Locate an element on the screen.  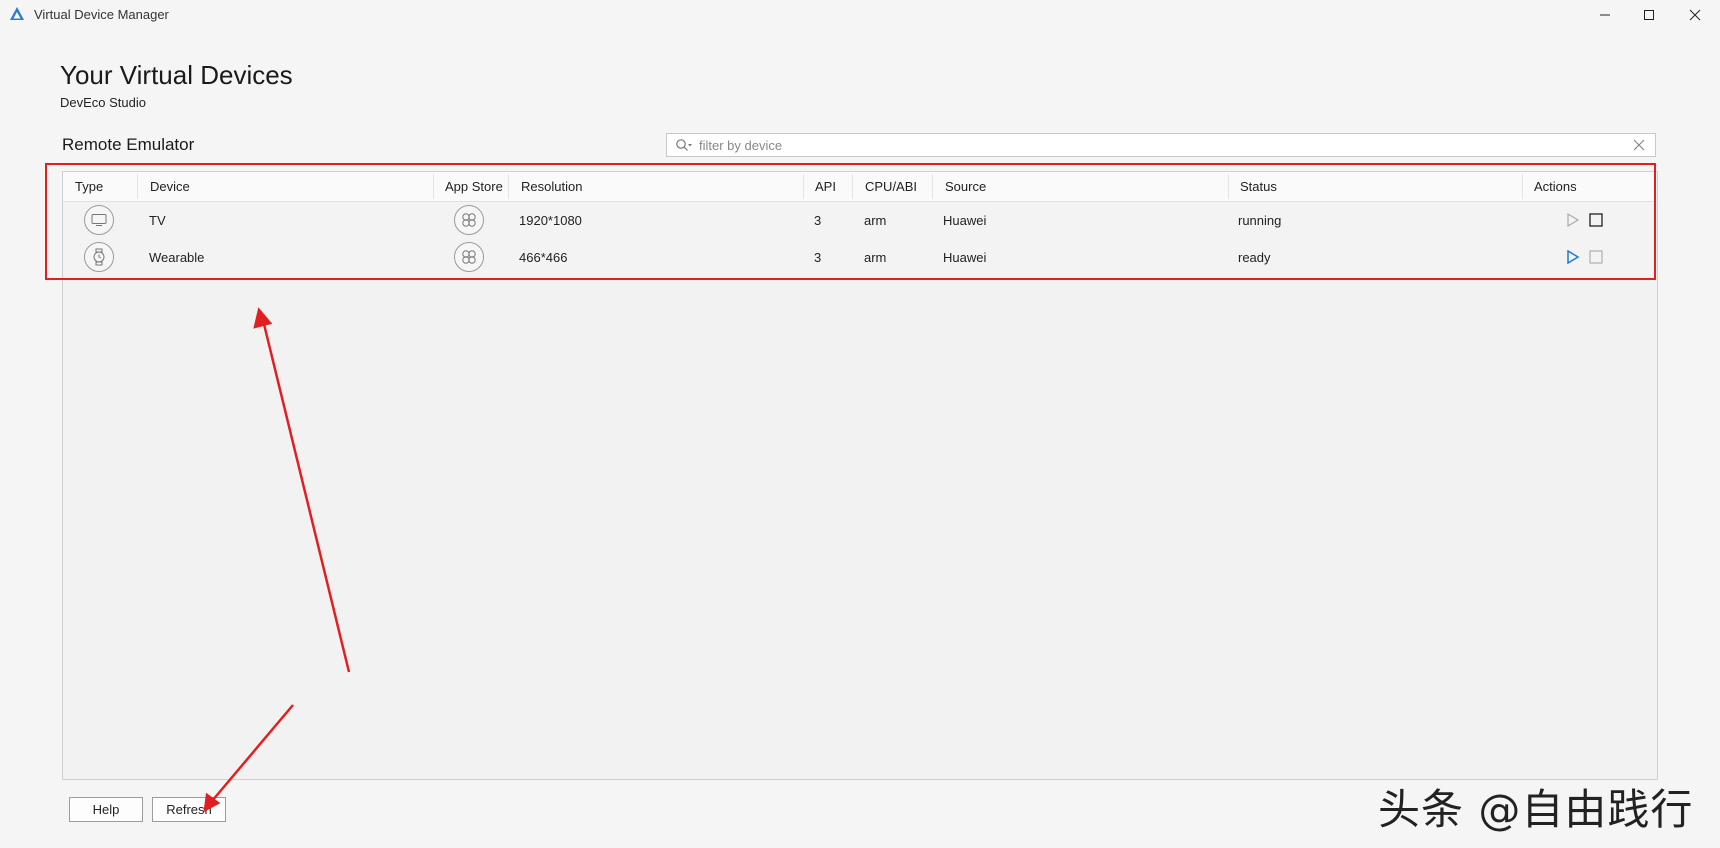
device-name: Wearable is located at coordinates (177, 257).